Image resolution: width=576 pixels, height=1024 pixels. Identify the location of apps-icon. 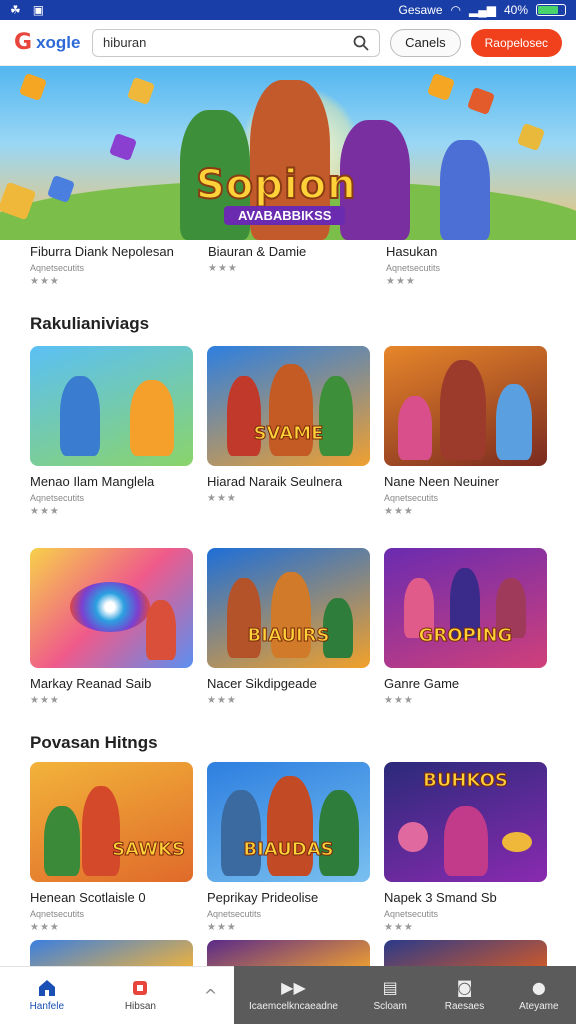
(140, 988).